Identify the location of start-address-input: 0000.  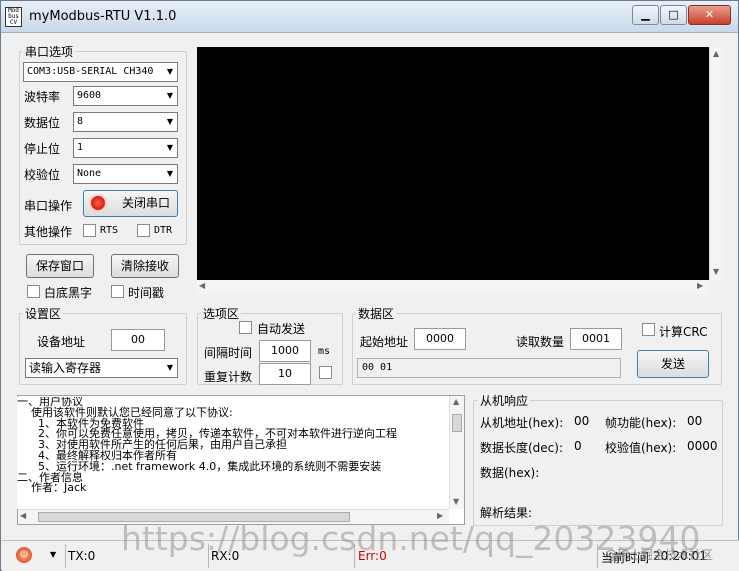
(440, 339).